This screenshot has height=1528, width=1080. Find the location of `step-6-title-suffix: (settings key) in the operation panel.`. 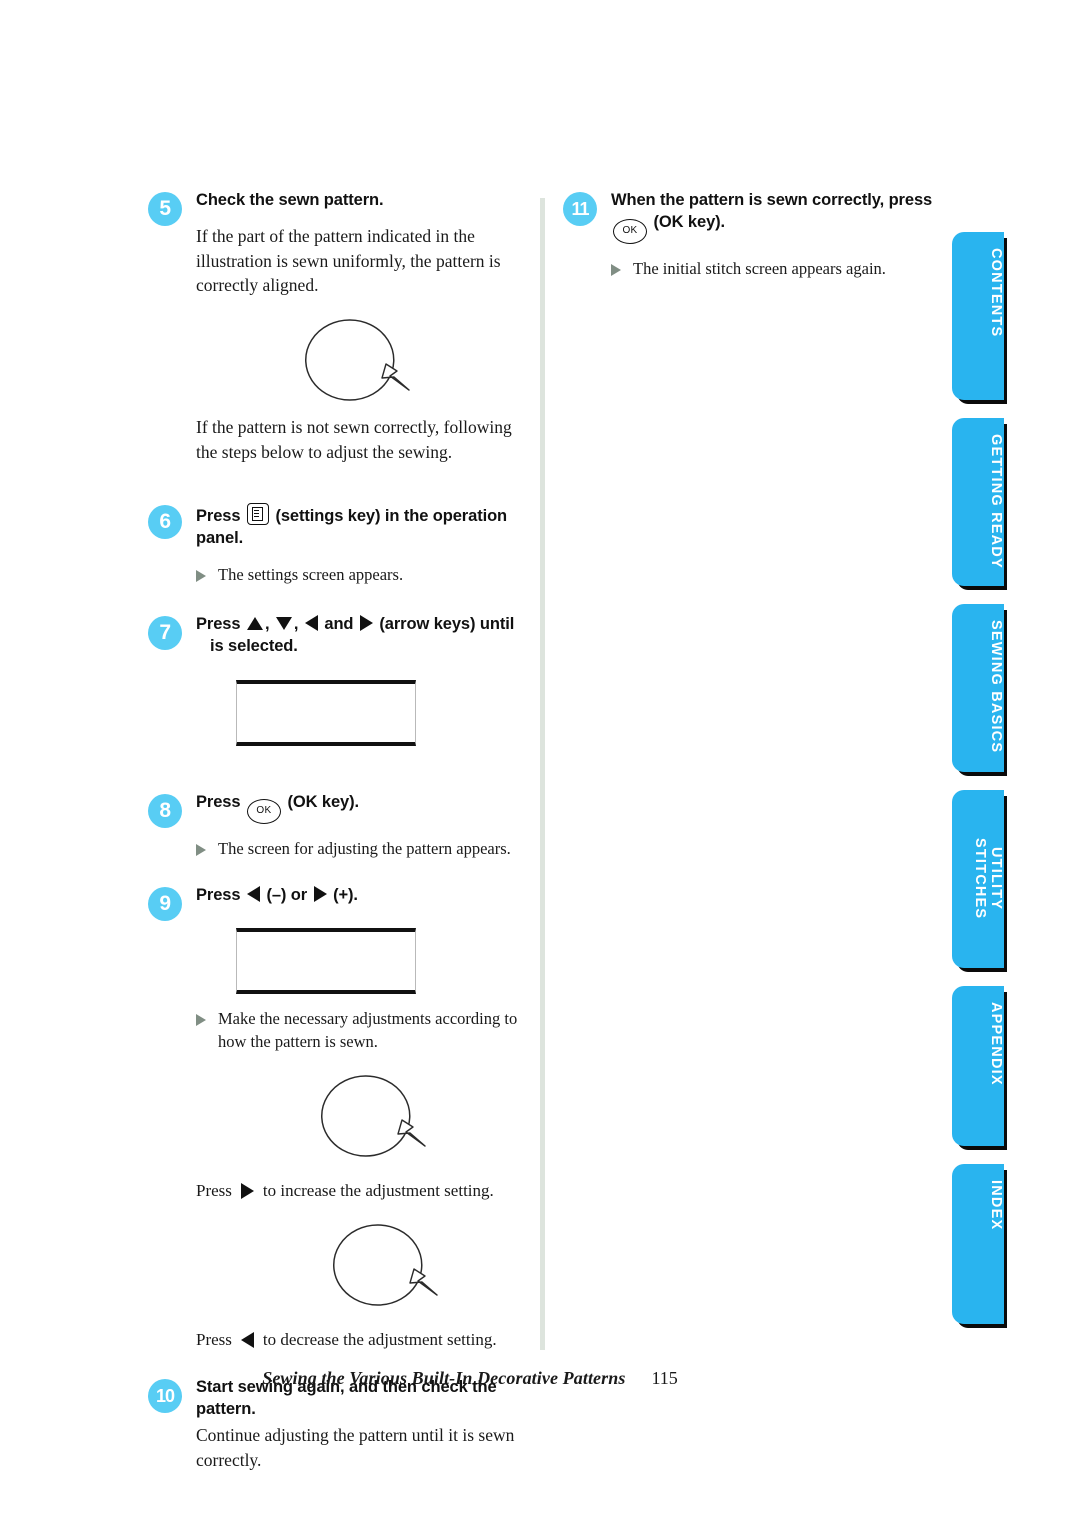

step-6-title-suffix: (settings key) in the operation panel. is located at coordinates (352, 526).